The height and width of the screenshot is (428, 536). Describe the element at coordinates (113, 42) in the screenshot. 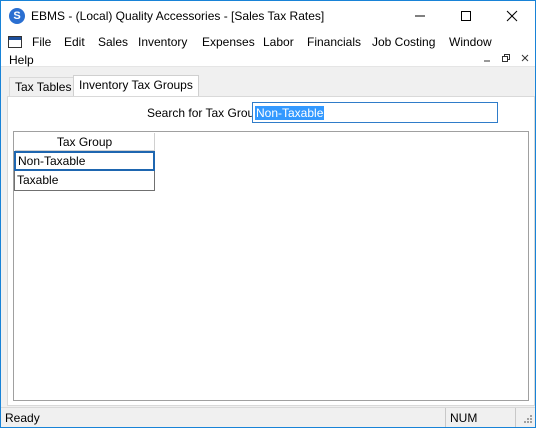

I see `menu-sales: Sales` at that location.